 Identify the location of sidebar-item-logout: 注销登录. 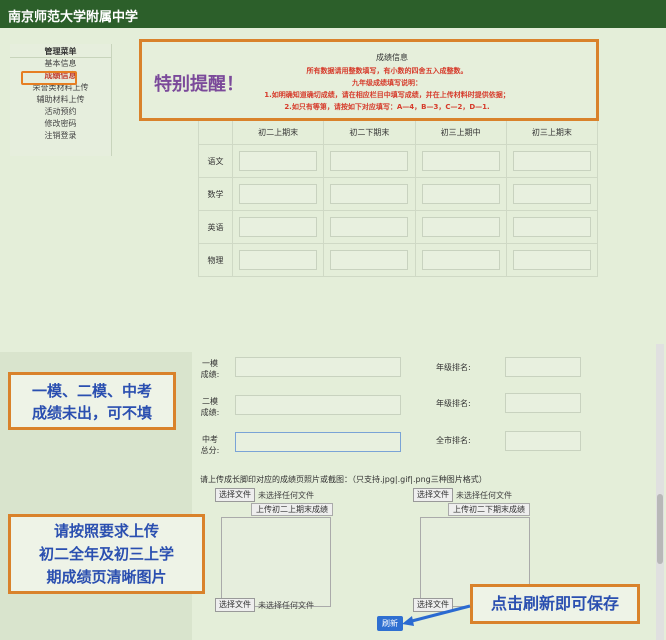
(60, 136).